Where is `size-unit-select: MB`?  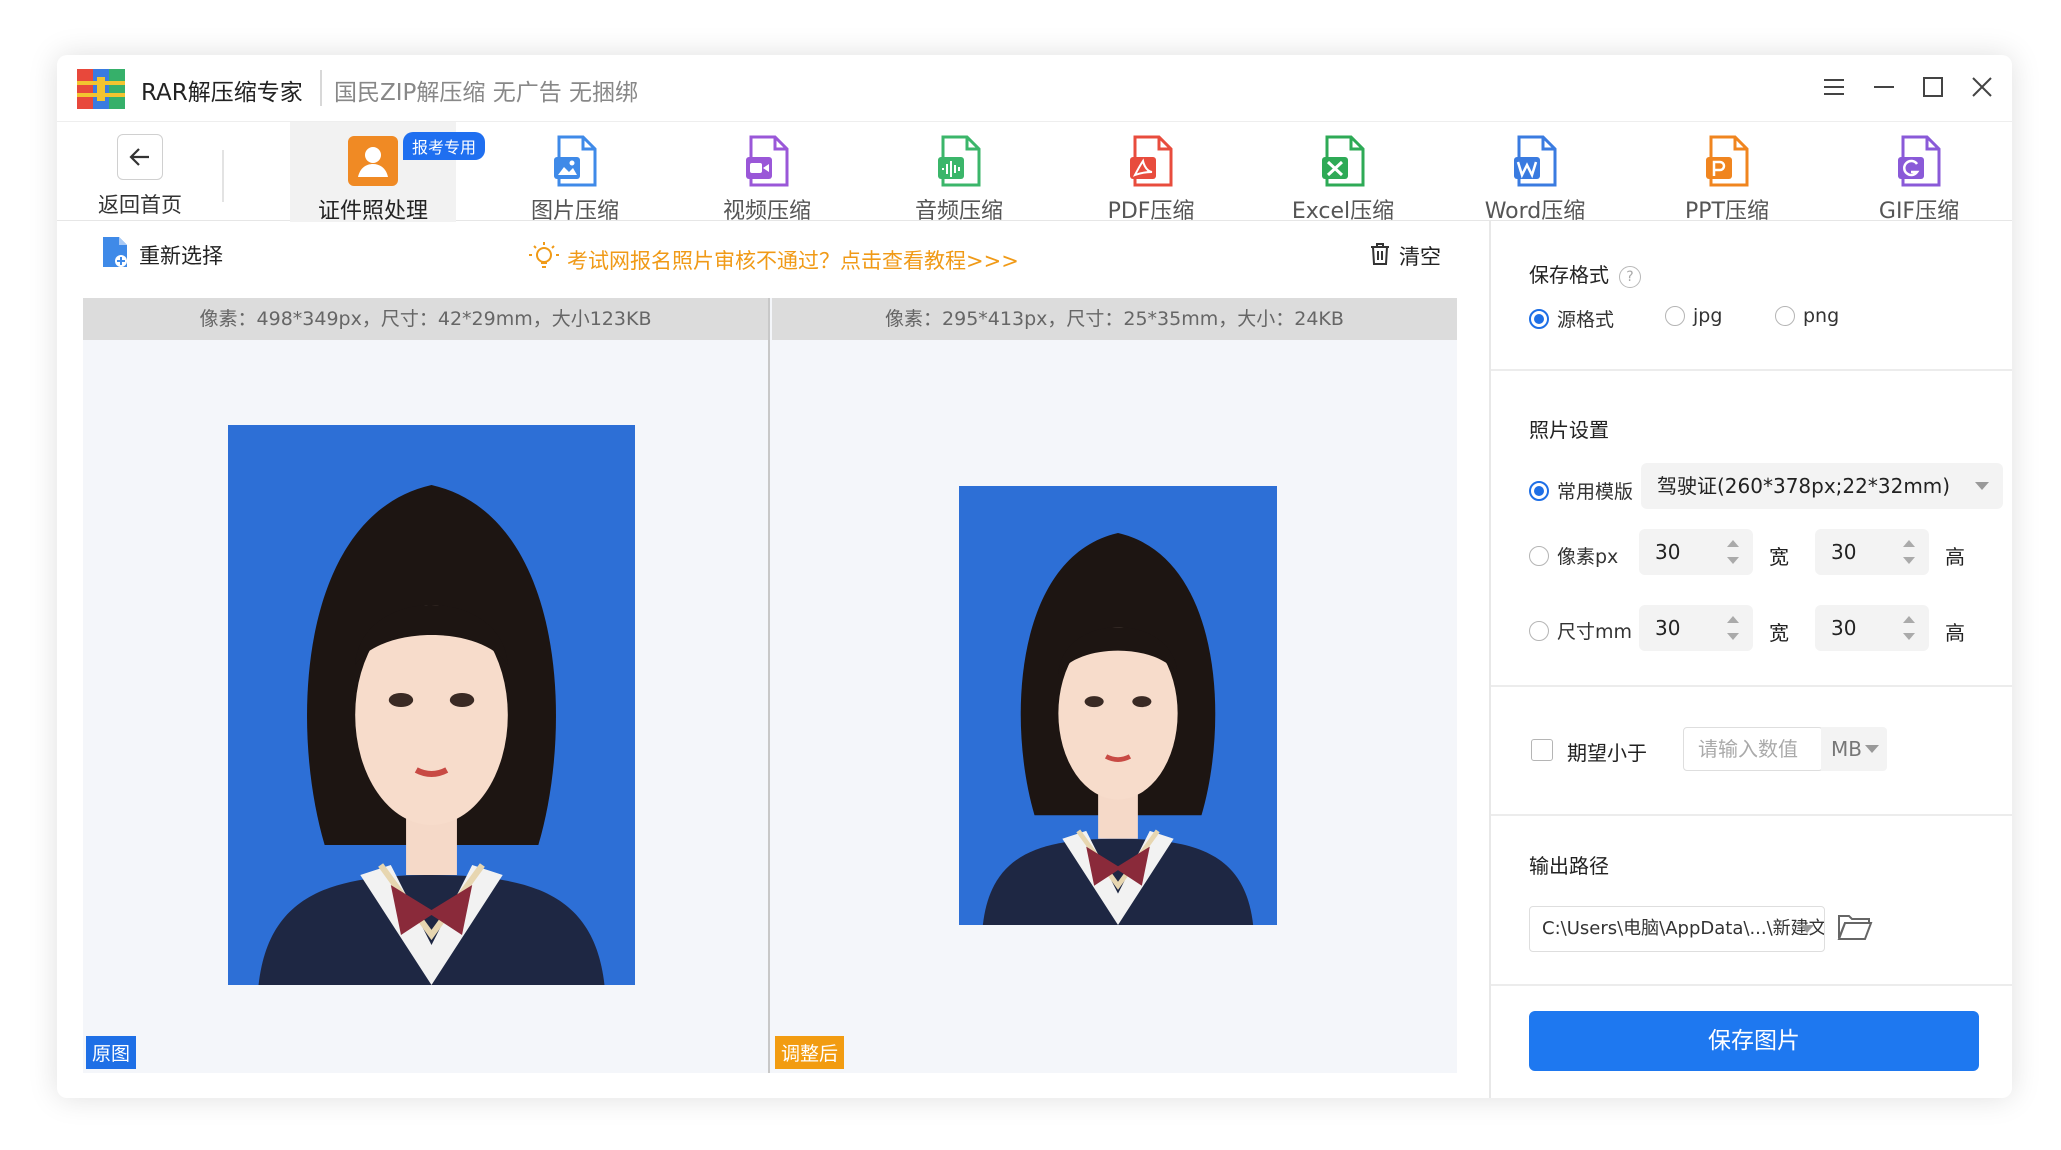 size-unit-select: MB is located at coordinates (1854, 749).